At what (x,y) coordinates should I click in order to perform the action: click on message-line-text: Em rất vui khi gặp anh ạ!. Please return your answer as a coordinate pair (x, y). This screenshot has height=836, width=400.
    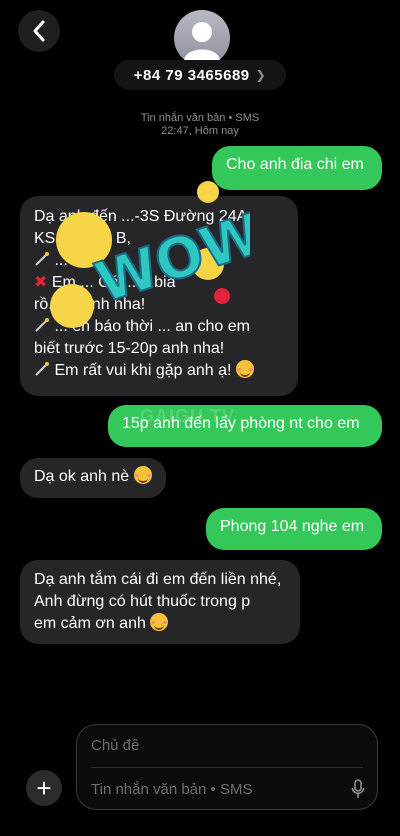
    Looking at the image, I should click on (143, 370).